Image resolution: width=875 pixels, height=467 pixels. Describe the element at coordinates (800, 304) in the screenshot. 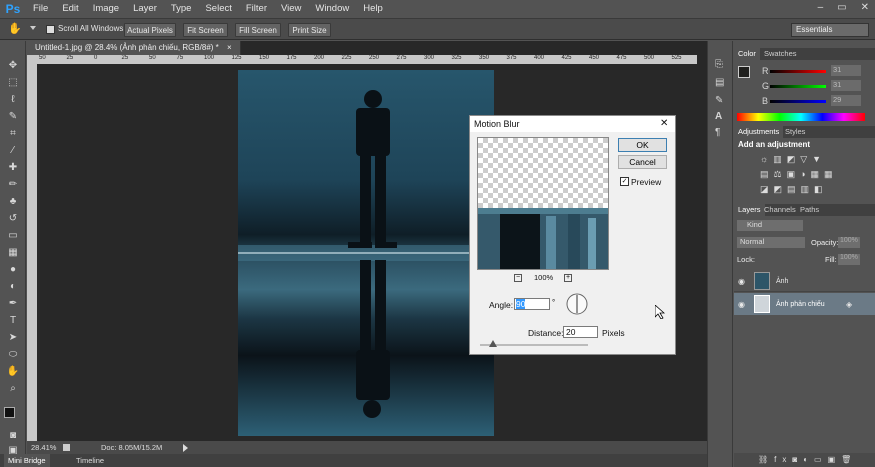

I see `layer-name: Ảnh phản chiếu` at that location.